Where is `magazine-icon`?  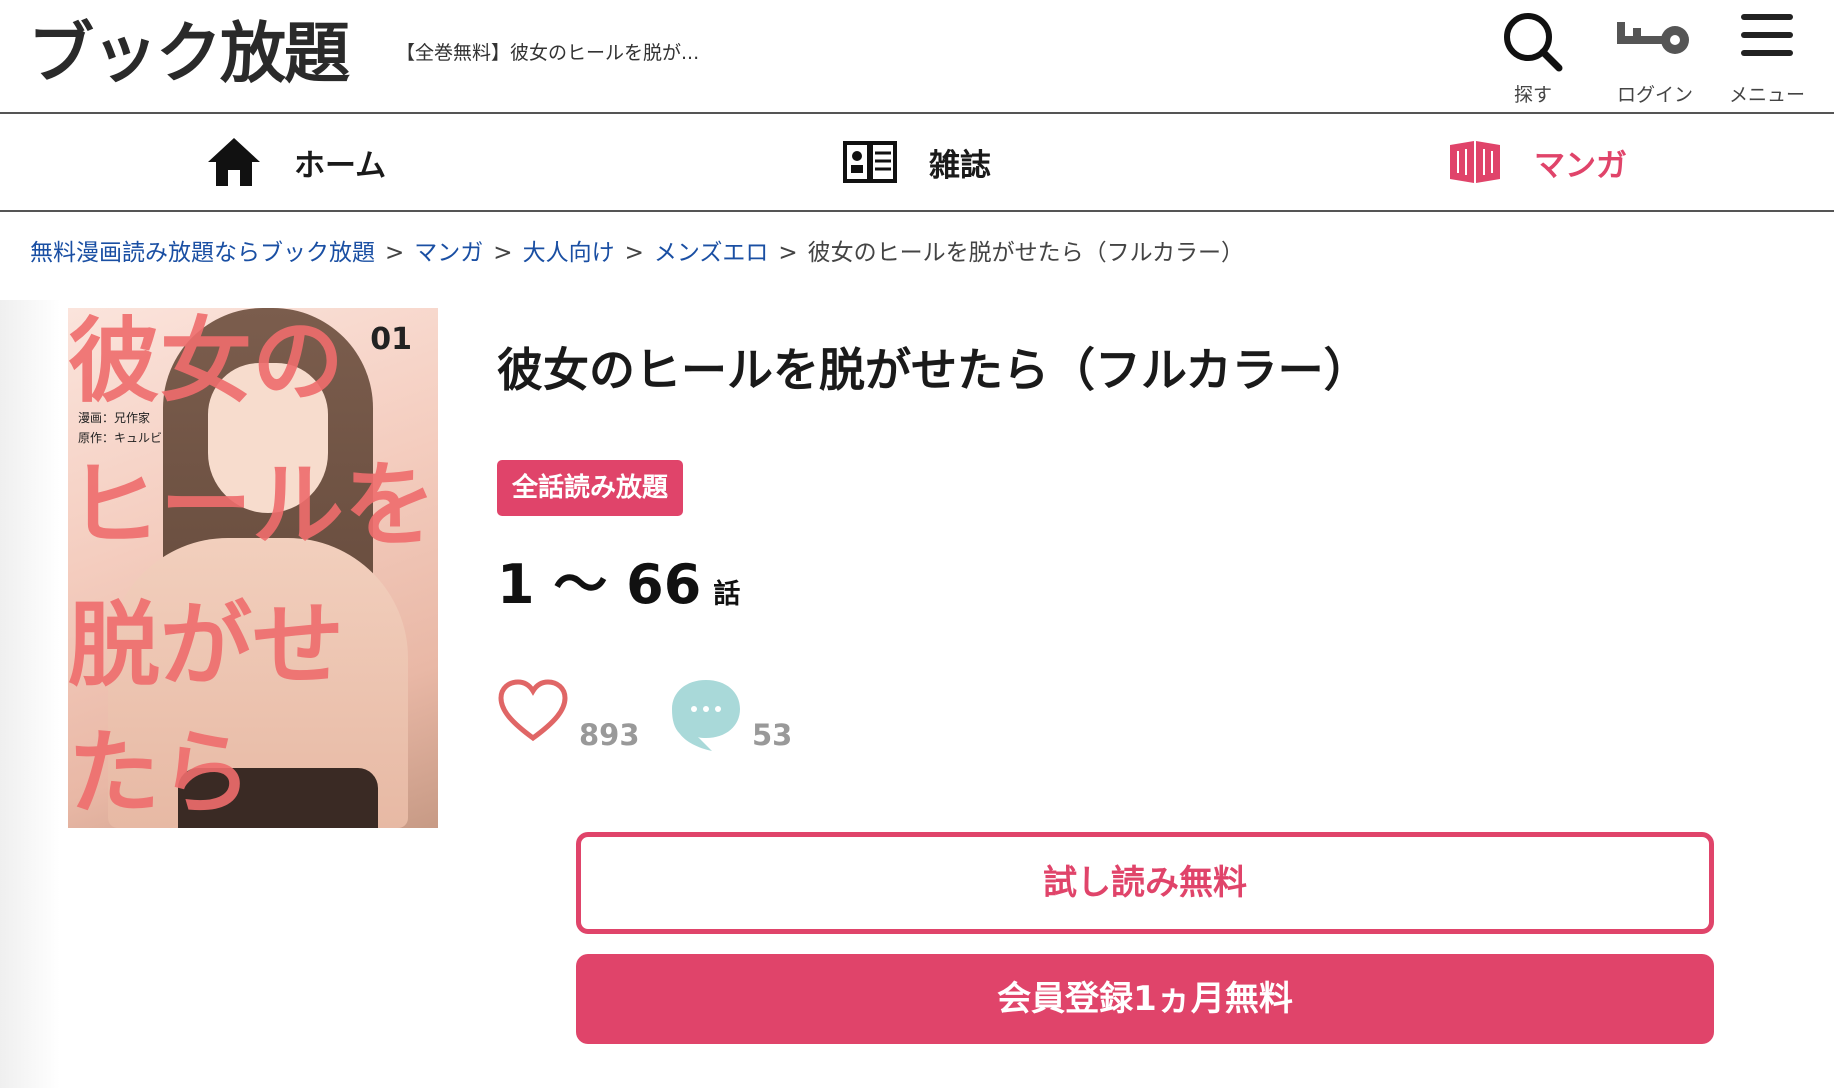
magazine-icon is located at coordinates (870, 162).